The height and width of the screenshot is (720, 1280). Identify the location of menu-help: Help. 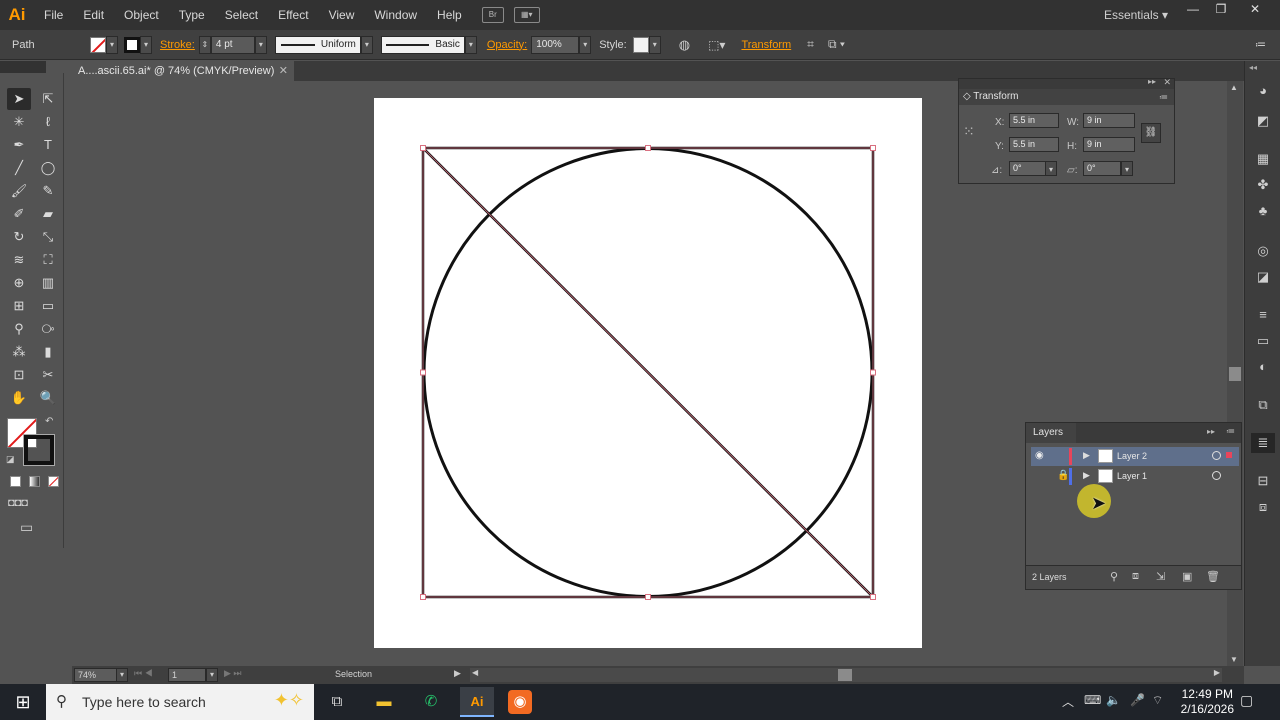
(449, 15).